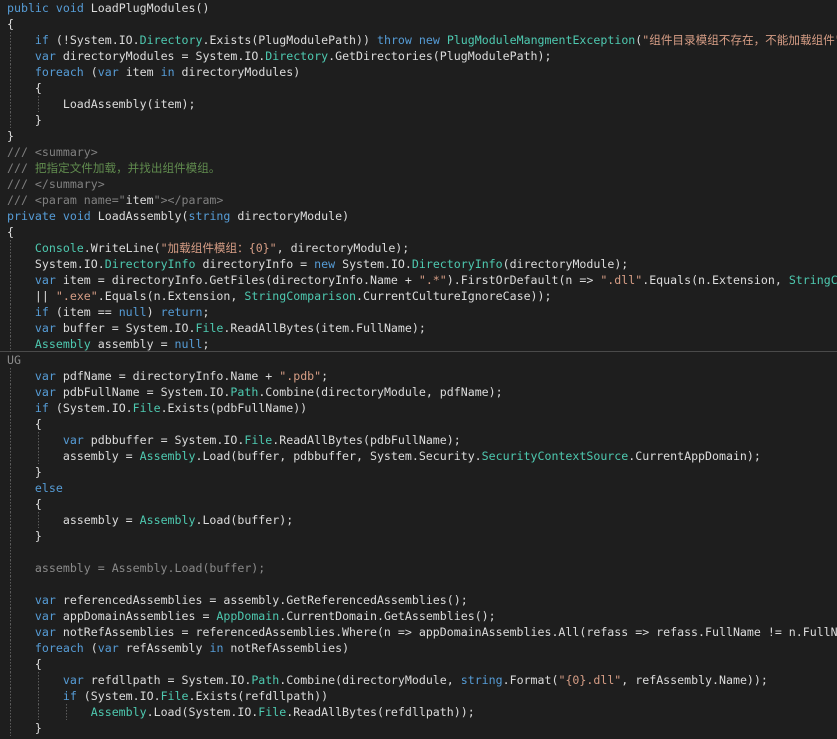 This screenshot has height=739, width=837. I want to click on code-token-txt: , directoryModule);, so click(343, 248).